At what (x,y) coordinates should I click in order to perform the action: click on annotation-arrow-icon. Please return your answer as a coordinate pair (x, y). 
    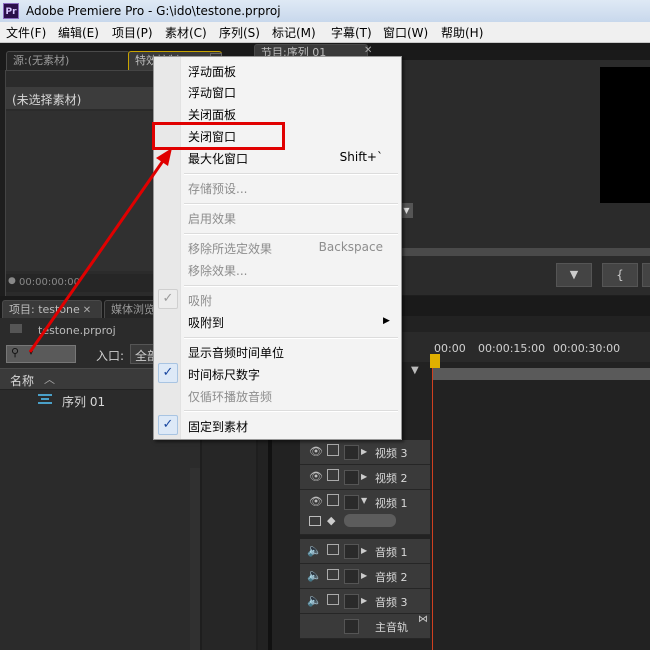
    Looking at the image, I should click on (100, 250).